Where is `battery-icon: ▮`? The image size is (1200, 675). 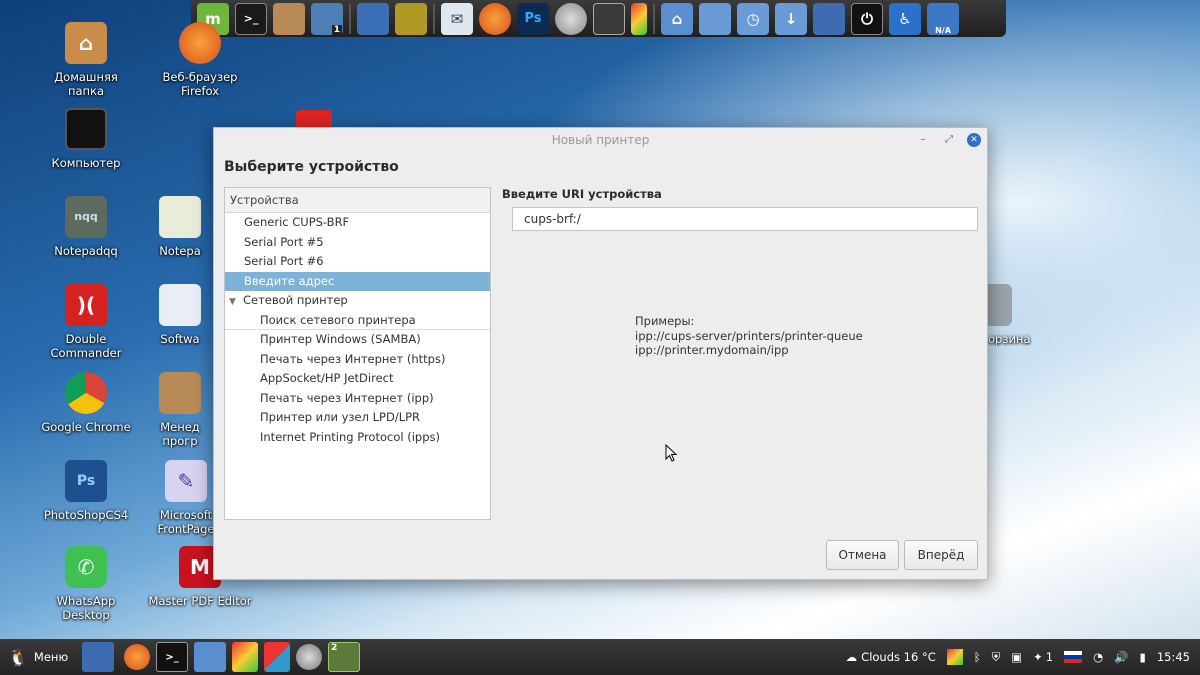 battery-icon: ▮ is located at coordinates (1143, 657).